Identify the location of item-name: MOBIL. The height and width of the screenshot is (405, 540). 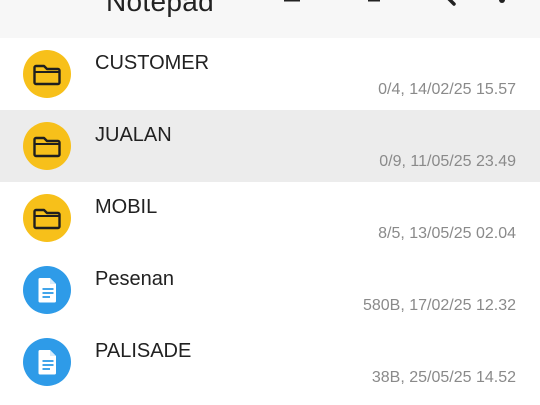
(126, 207).